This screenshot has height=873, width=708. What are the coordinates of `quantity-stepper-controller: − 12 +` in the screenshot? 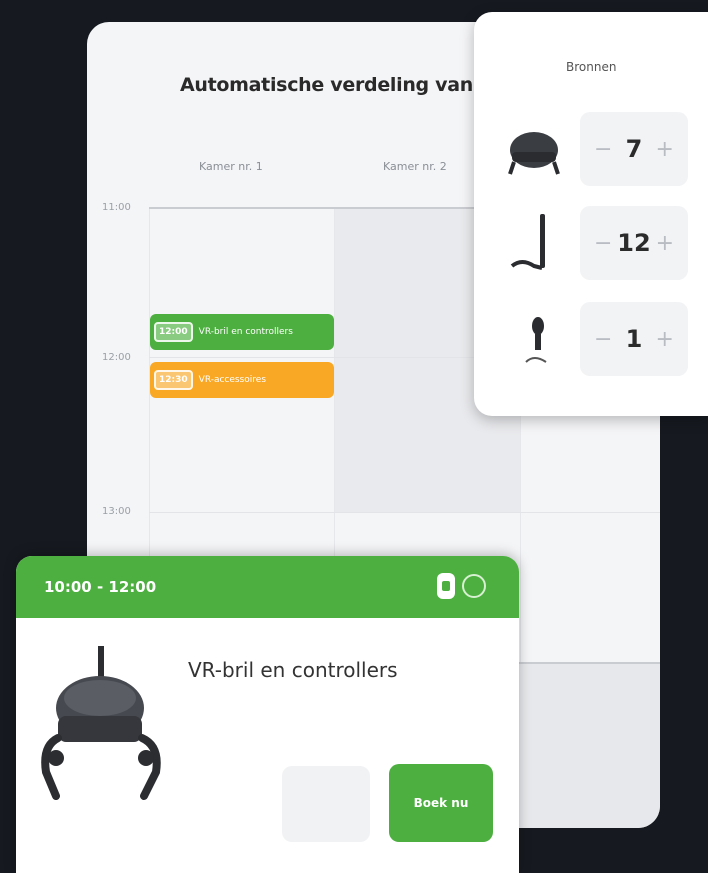 It's located at (634, 243).